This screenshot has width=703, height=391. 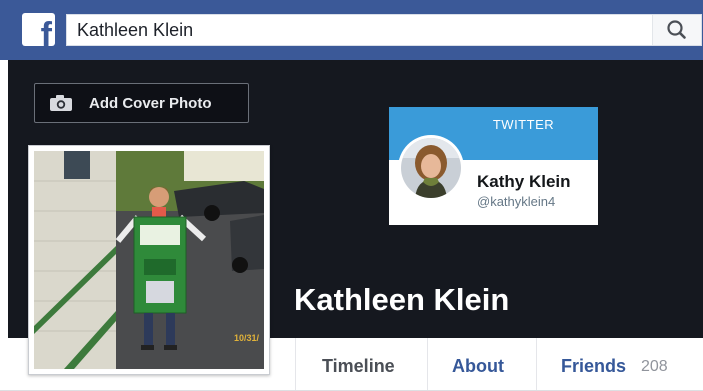 I want to click on tab-about: About, so click(x=481, y=364).